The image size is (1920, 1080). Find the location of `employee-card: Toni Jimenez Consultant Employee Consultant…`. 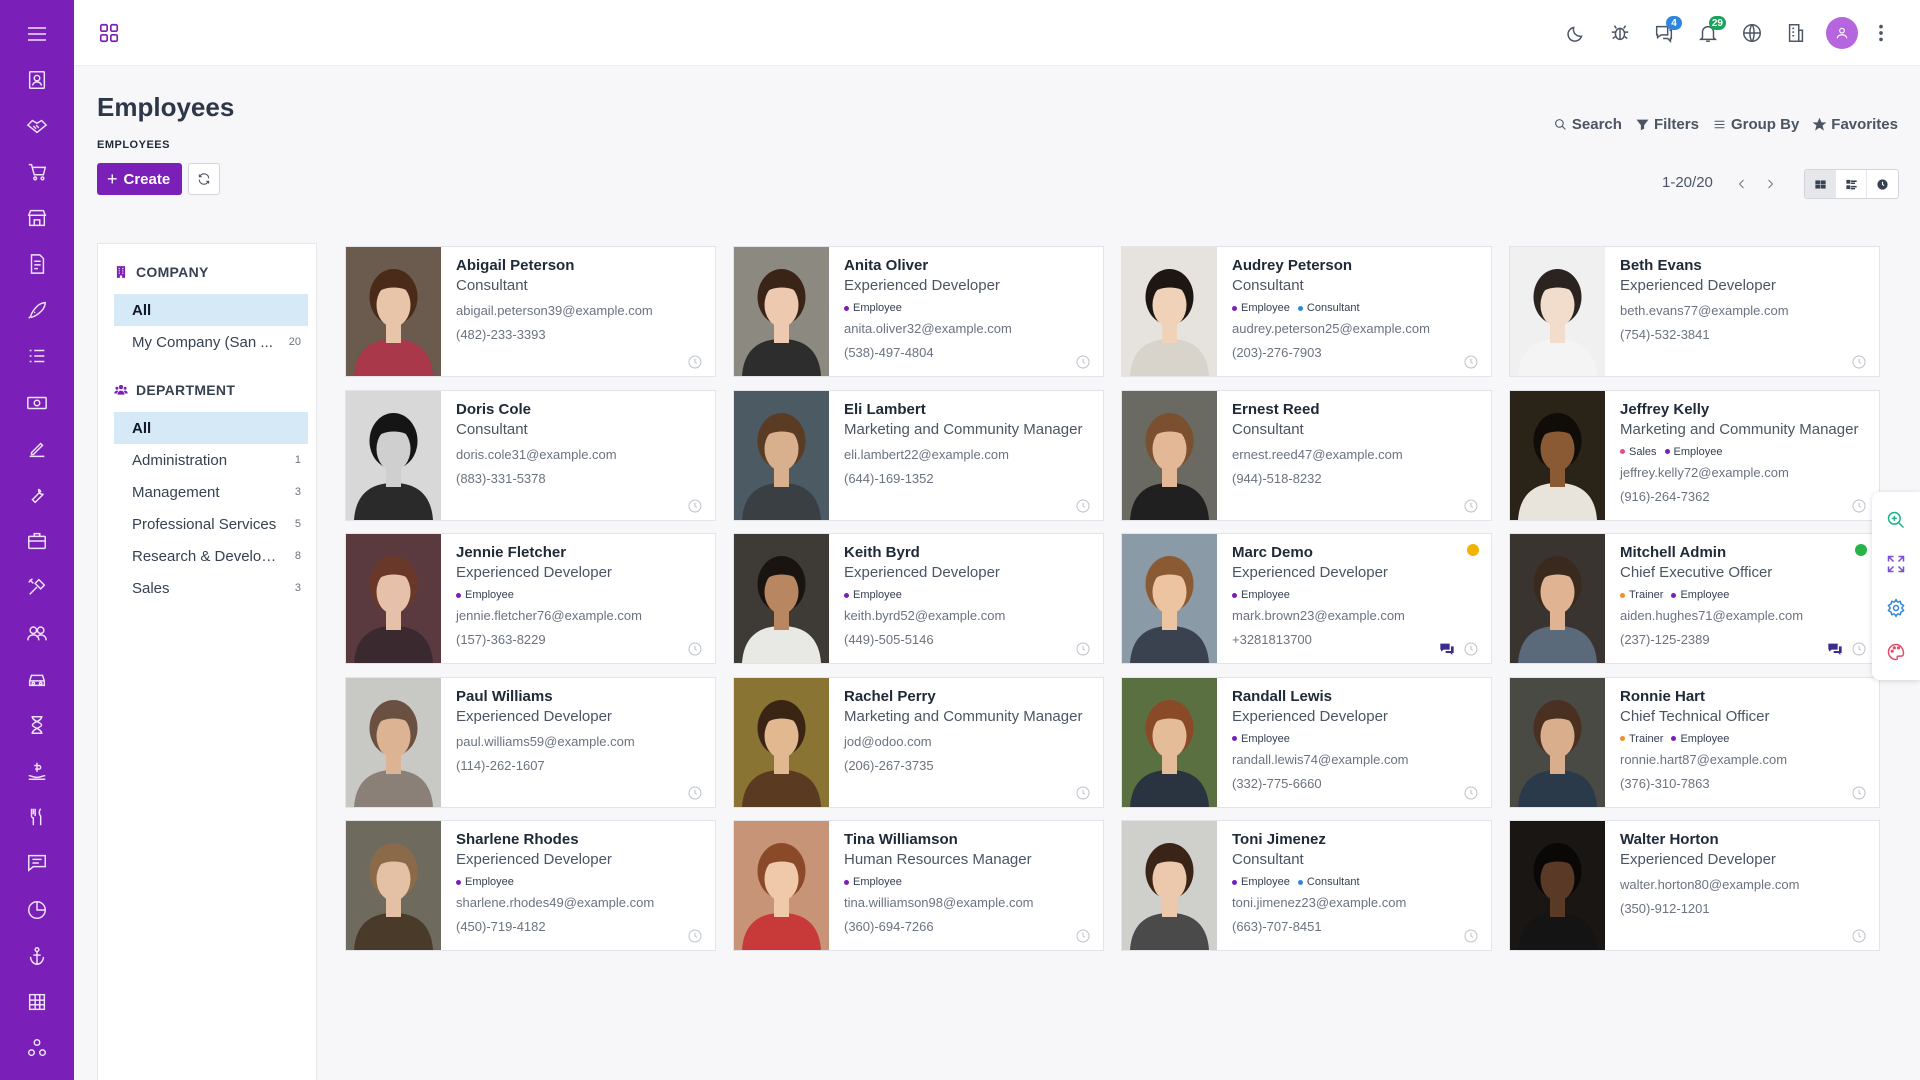

employee-card: Toni Jimenez Consultant Employee Consultant… is located at coordinates (1306, 885).